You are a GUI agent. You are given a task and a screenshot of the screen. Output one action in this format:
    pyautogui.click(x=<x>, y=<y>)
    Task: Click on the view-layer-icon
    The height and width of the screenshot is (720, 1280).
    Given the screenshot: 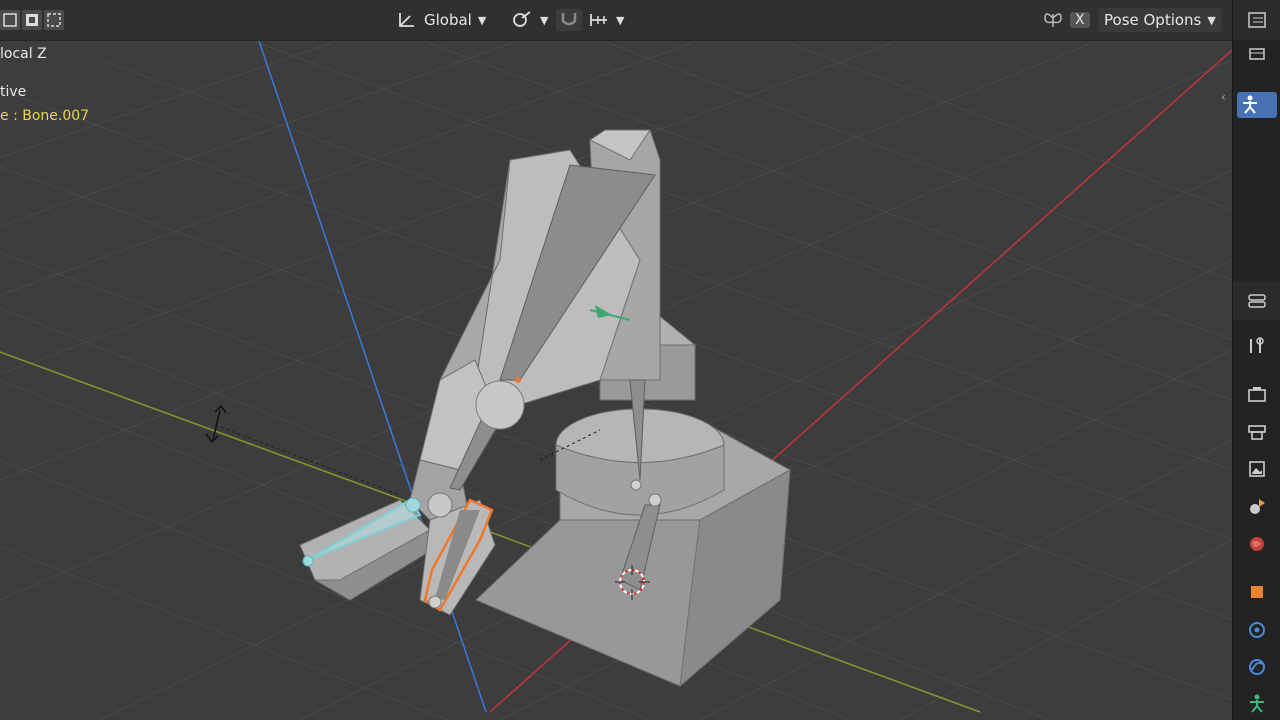 What is the action you would take?
    pyautogui.click(x=1257, y=469)
    